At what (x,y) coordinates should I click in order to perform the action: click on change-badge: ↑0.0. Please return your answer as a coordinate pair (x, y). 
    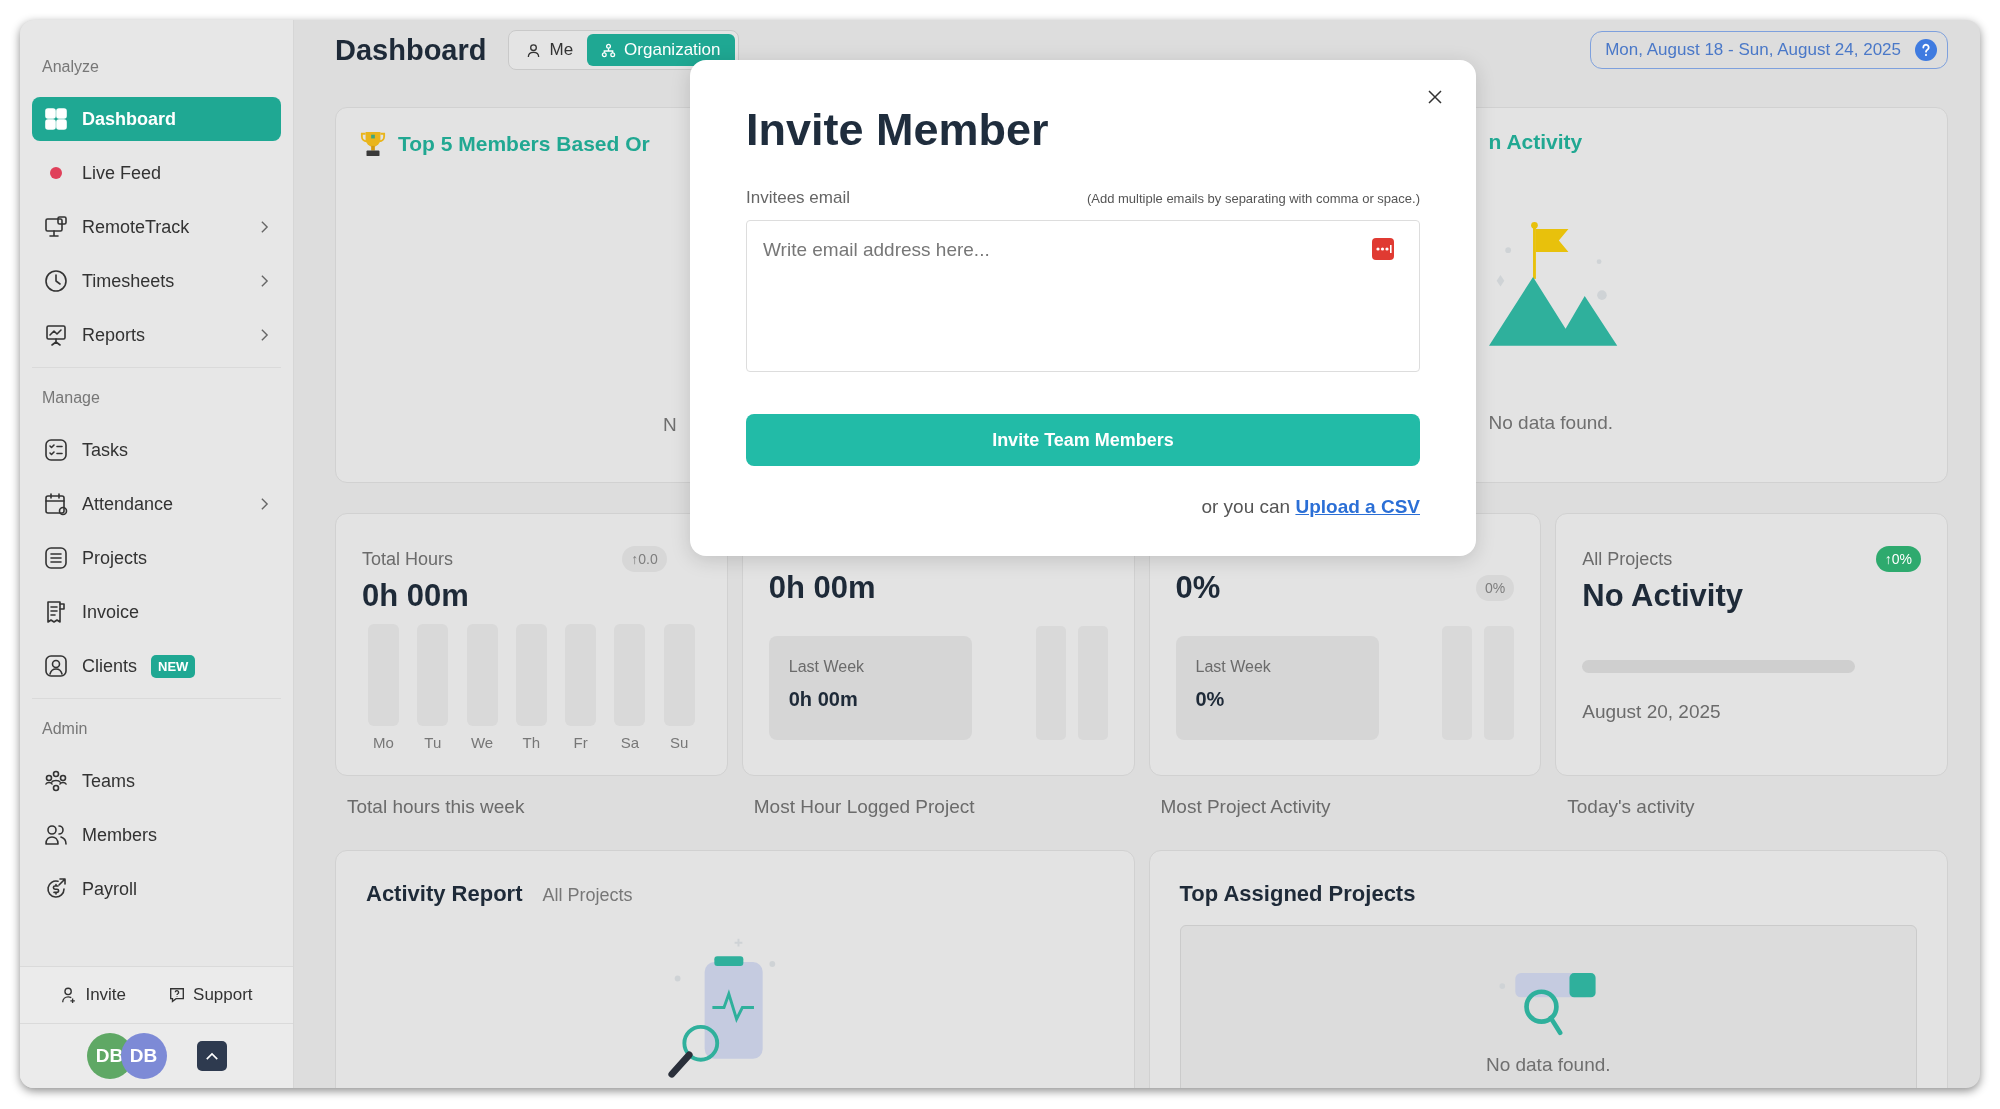
    Looking at the image, I should click on (644, 559).